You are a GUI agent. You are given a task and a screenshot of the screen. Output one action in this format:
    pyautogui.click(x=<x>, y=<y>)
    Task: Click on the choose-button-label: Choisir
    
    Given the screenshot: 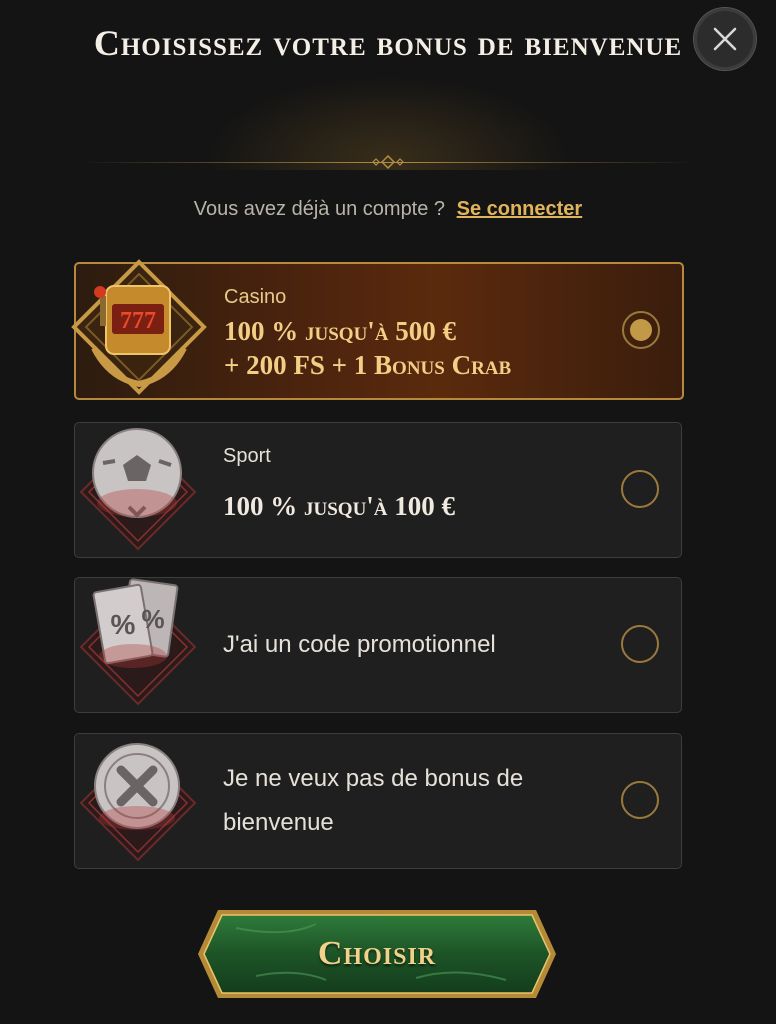 What is the action you would take?
    pyautogui.click(x=377, y=953)
    